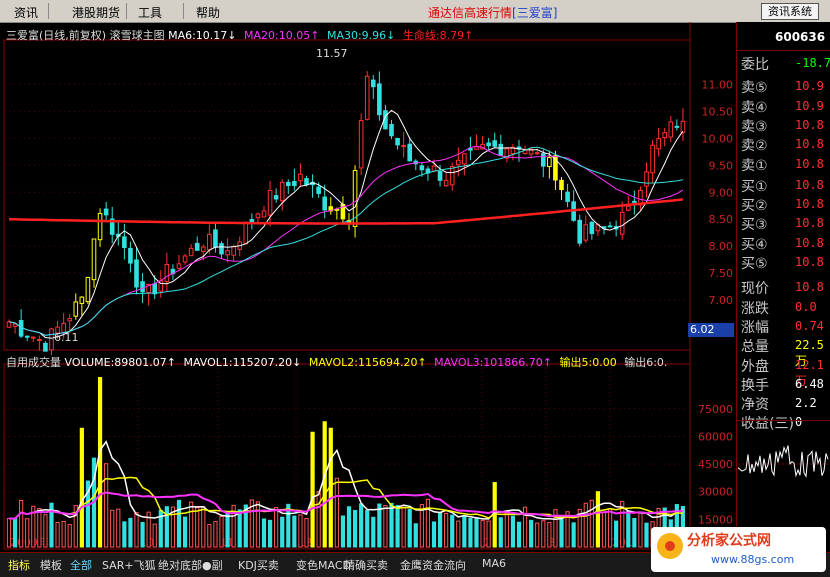 This screenshot has height=577, width=830. I want to click on quote-row: 买② 10.8, so click(784, 204).